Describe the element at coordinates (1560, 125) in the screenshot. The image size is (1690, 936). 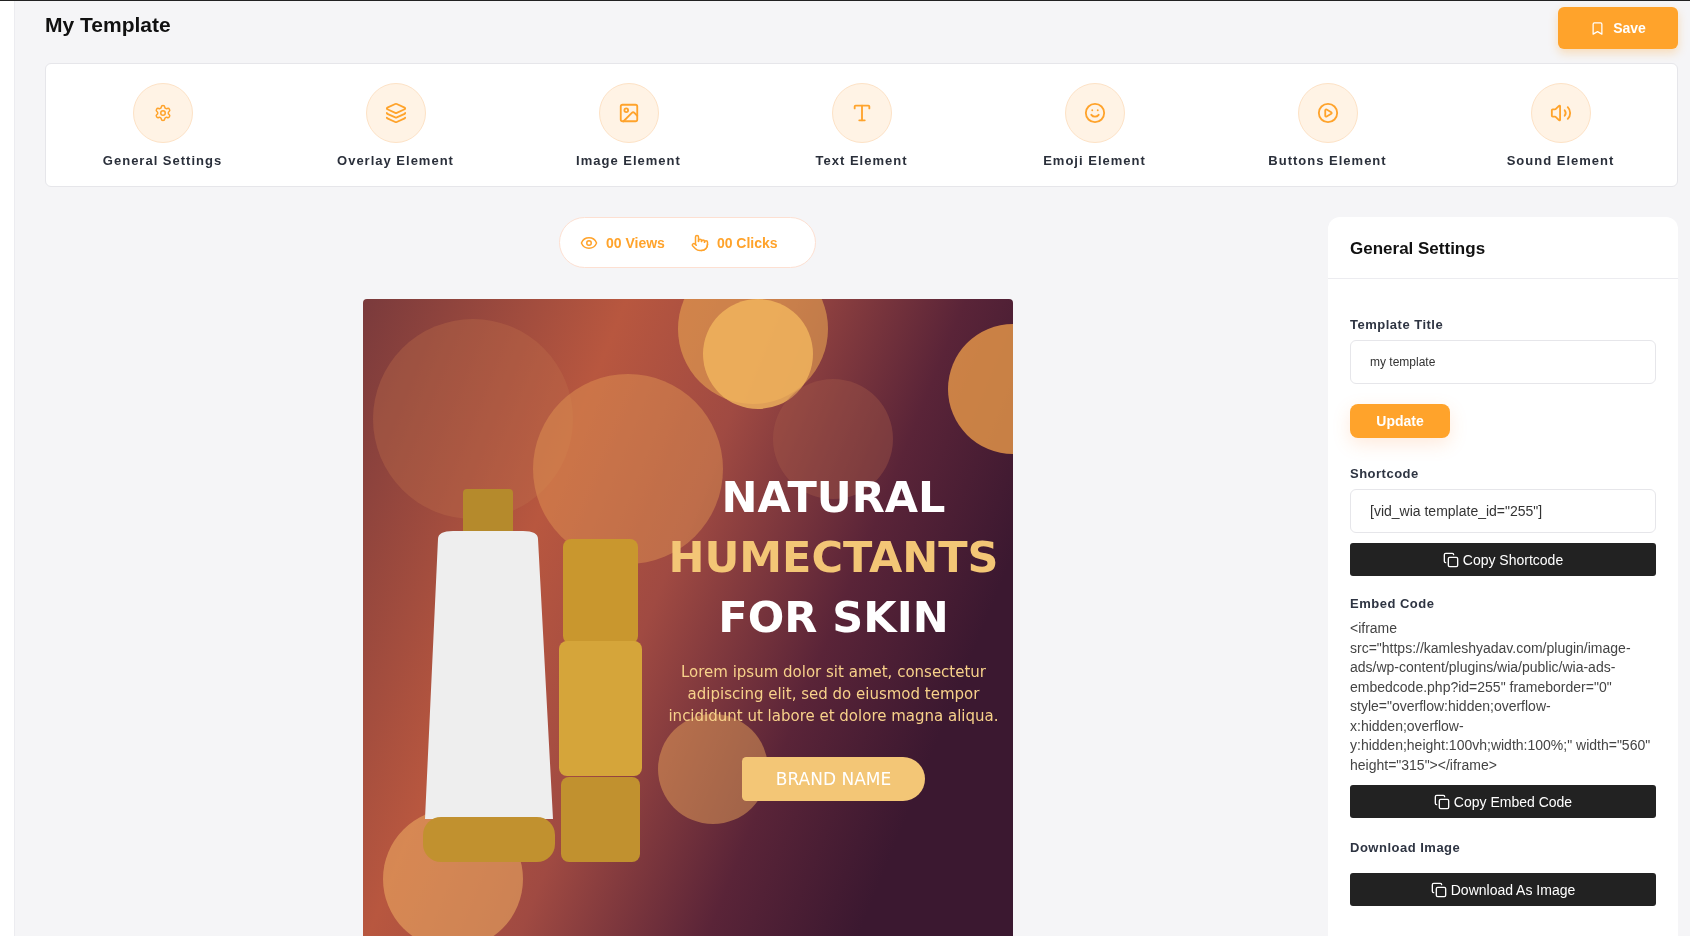
I see `toolbar-item: Sound Element` at that location.